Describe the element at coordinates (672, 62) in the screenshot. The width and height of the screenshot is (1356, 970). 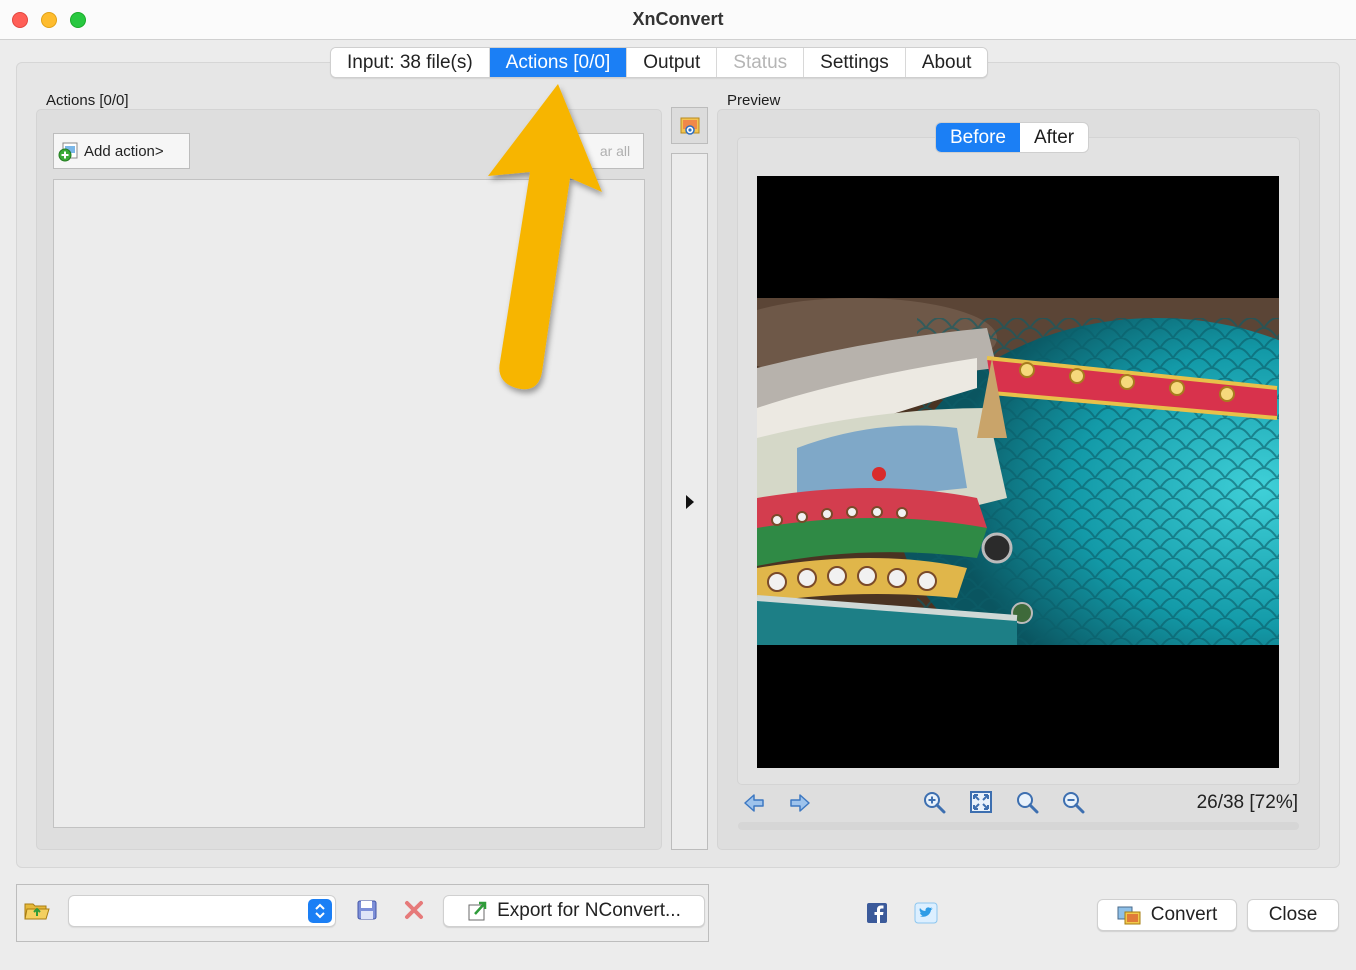
I see `tab-output: Output` at that location.